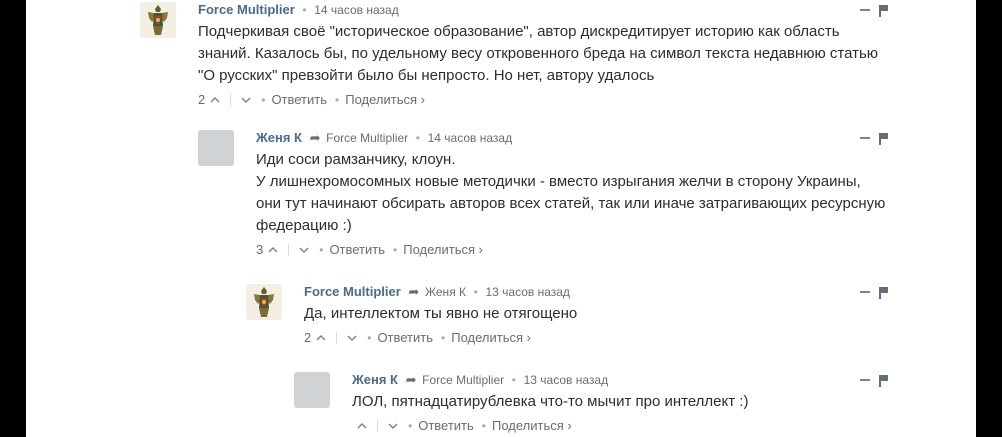 Image resolution: width=1002 pixels, height=437 pixels. What do you see at coordinates (596, 314) in the screenshot?
I see `comment-text: Да, интеллектом ты явно не отягощено` at bounding box center [596, 314].